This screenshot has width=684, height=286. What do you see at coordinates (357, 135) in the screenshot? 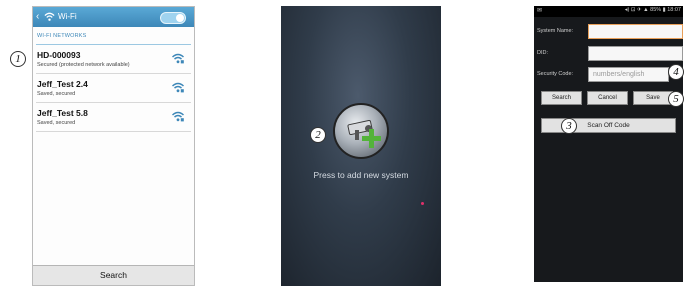
I see `camera-mount-icon` at bounding box center [357, 135].